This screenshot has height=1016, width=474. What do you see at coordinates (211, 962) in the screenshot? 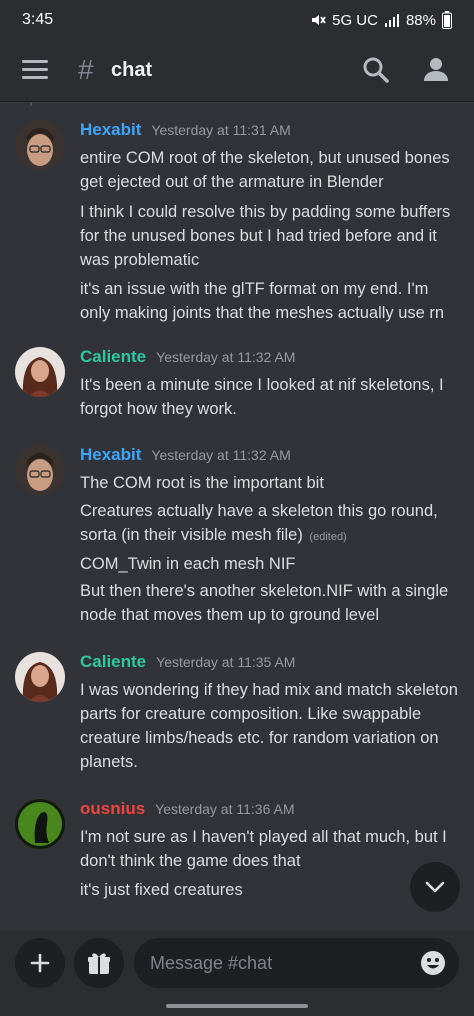
I see `message-input-placeholder: Message #chat` at bounding box center [211, 962].